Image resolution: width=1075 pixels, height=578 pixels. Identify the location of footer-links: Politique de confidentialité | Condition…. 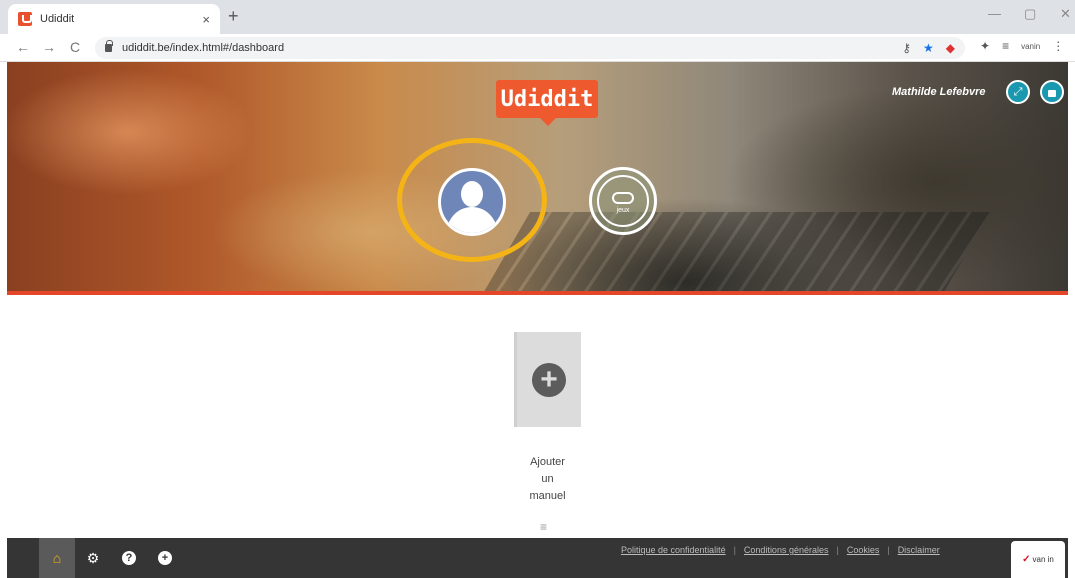
(780, 550).